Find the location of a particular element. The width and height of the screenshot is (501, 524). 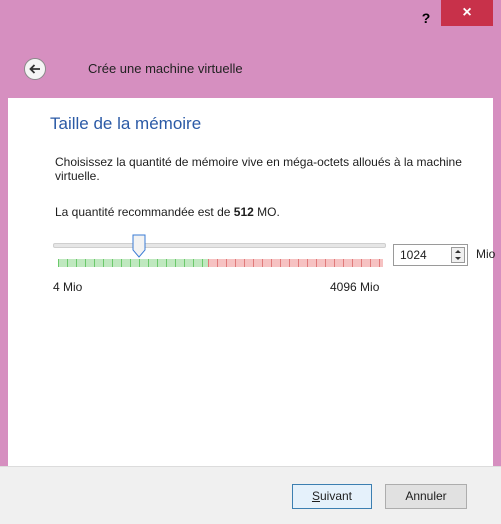

memory-value-input: 1024 is located at coordinates (413, 255).